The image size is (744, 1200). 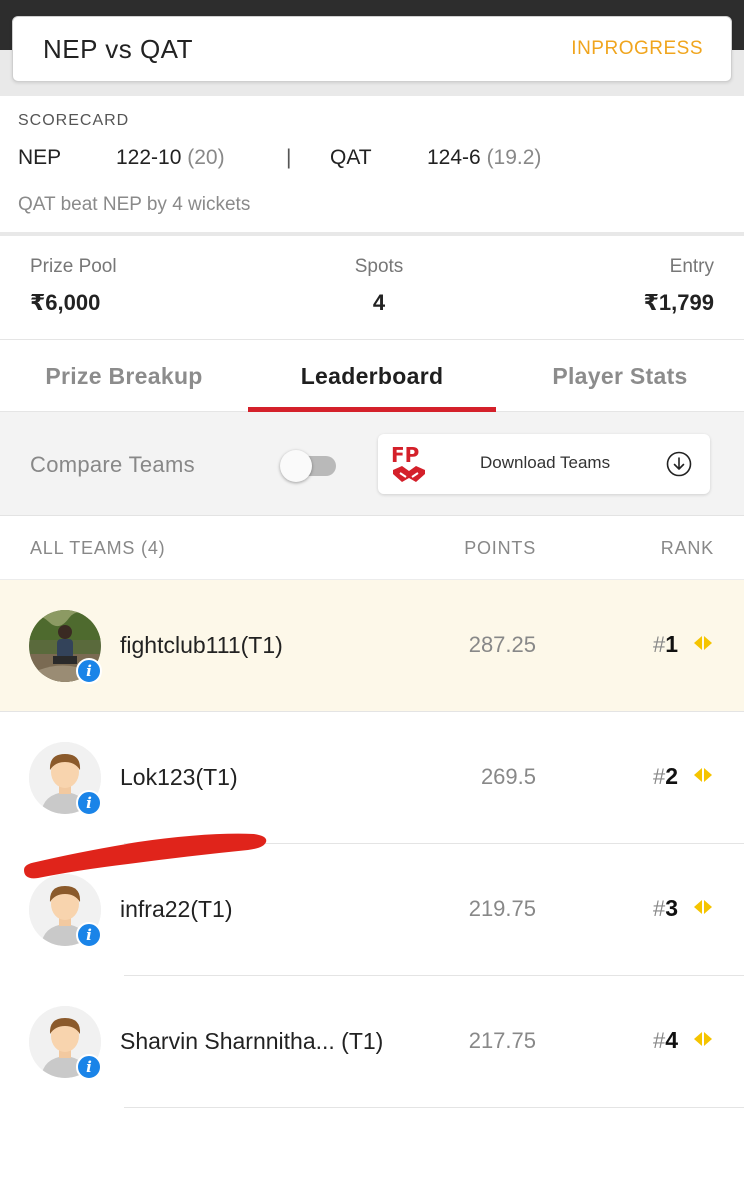 What do you see at coordinates (351, 157) in the screenshot?
I see `team2-name: QAT` at bounding box center [351, 157].